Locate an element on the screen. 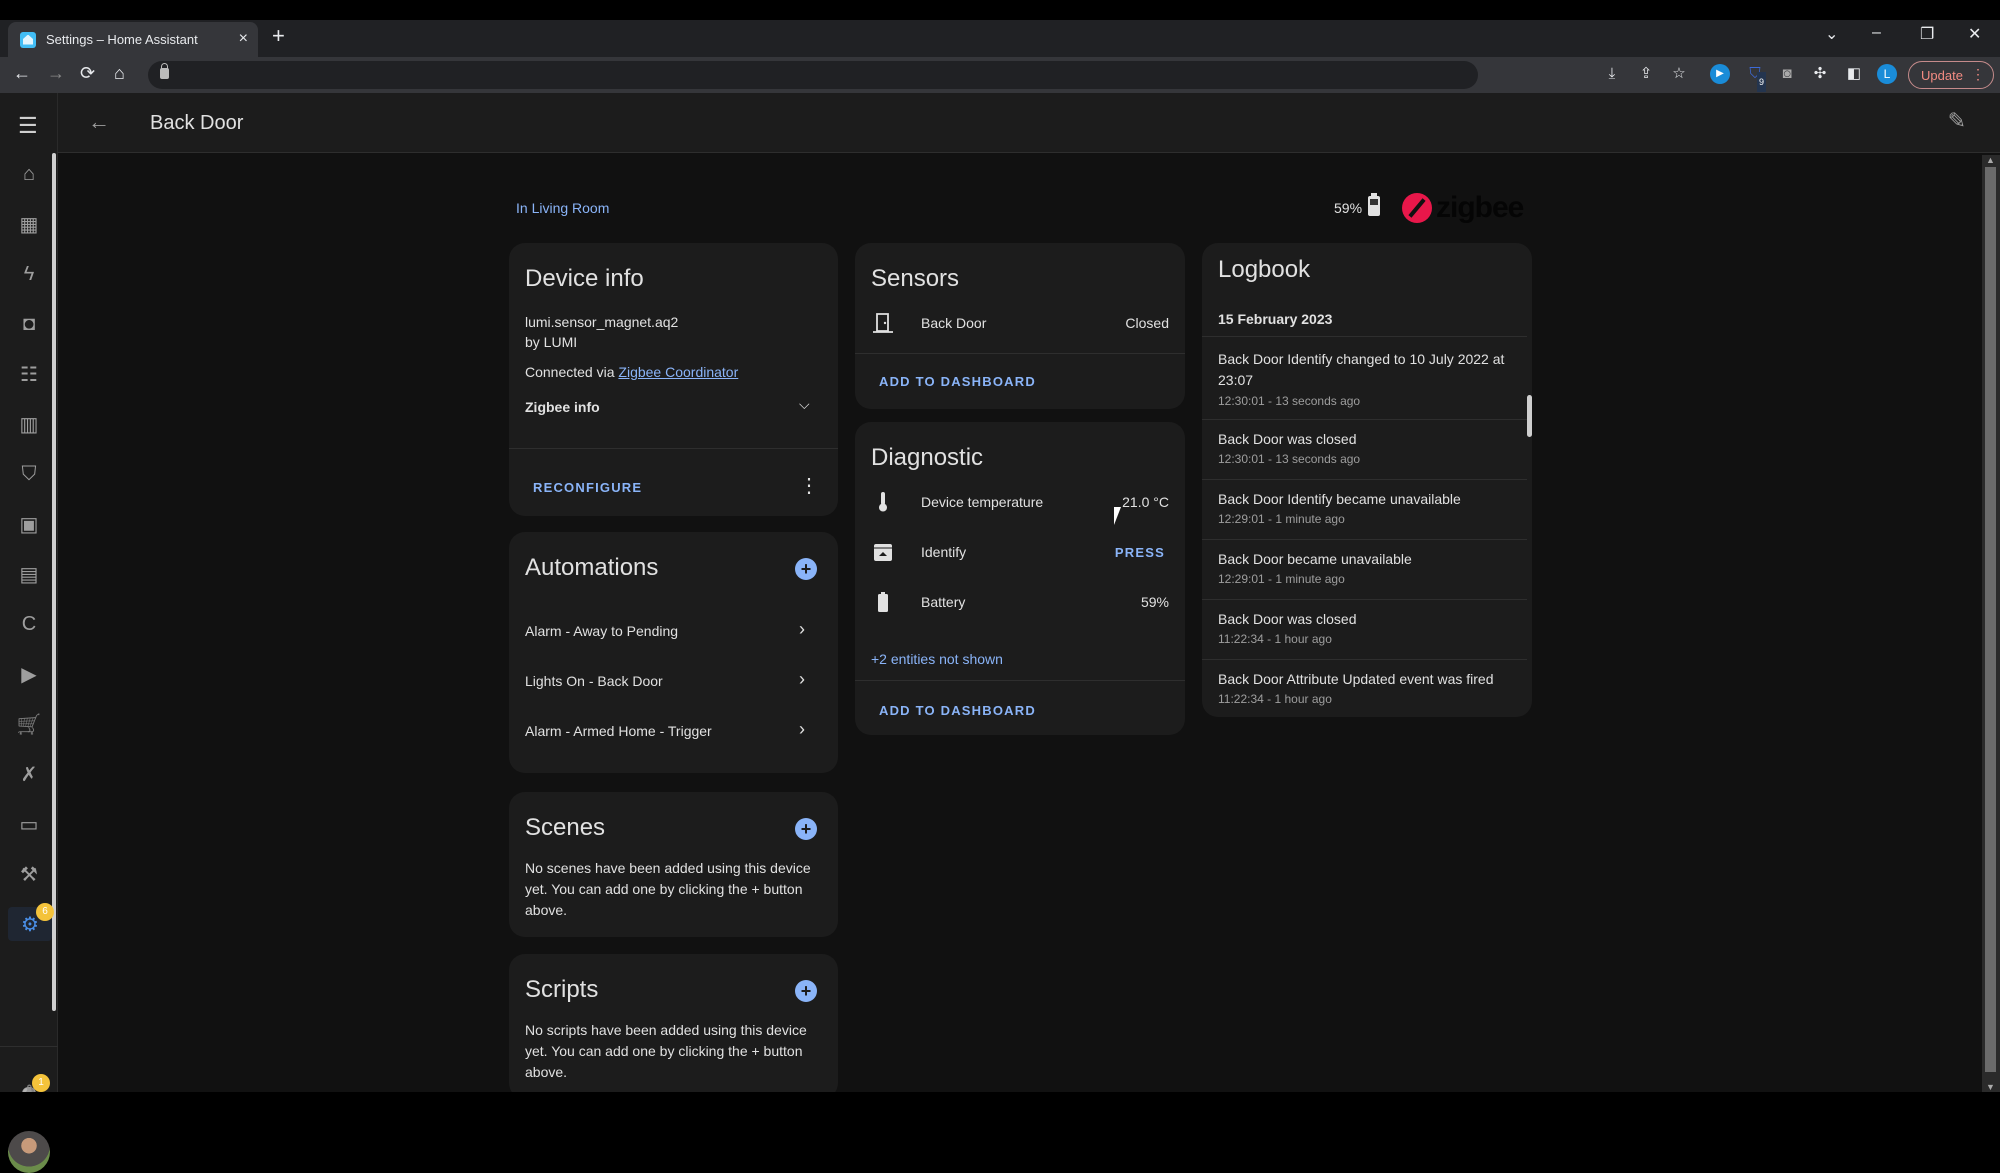  sidebar-scrollbar is located at coordinates (54, 582).